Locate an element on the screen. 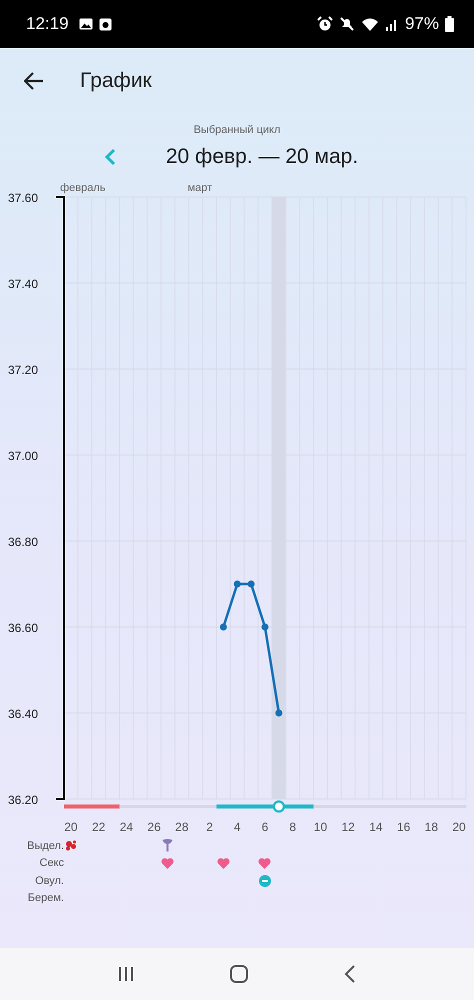 The height and width of the screenshot is (1000, 474). x-tick-label: 8 is located at coordinates (292, 827).